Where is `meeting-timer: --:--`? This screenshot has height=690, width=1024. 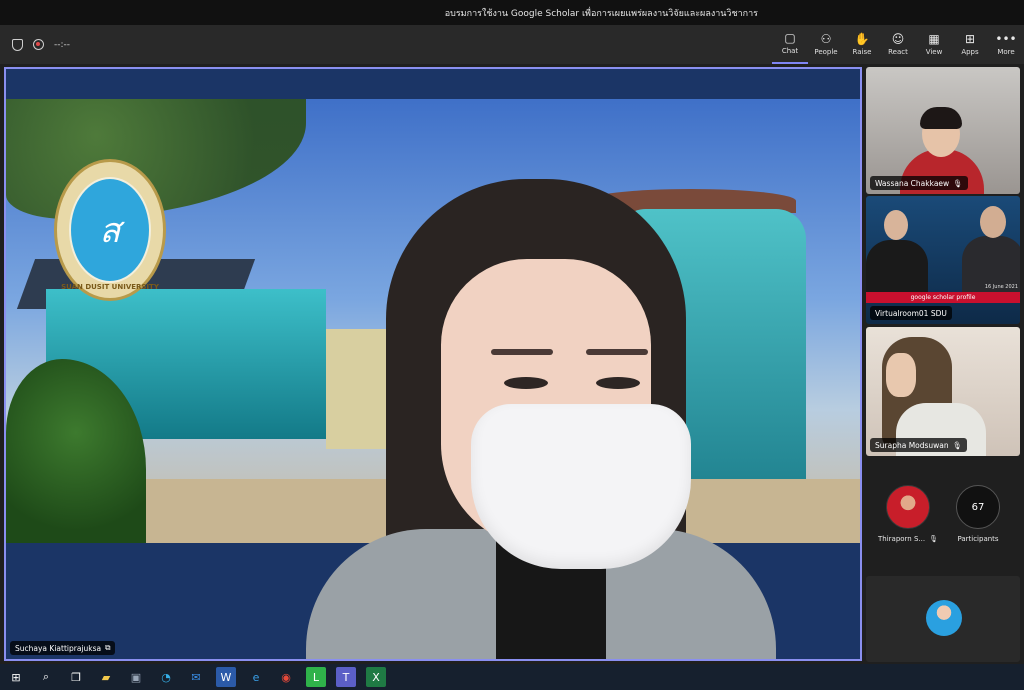
meeting-timer: --:-- is located at coordinates (62, 44).